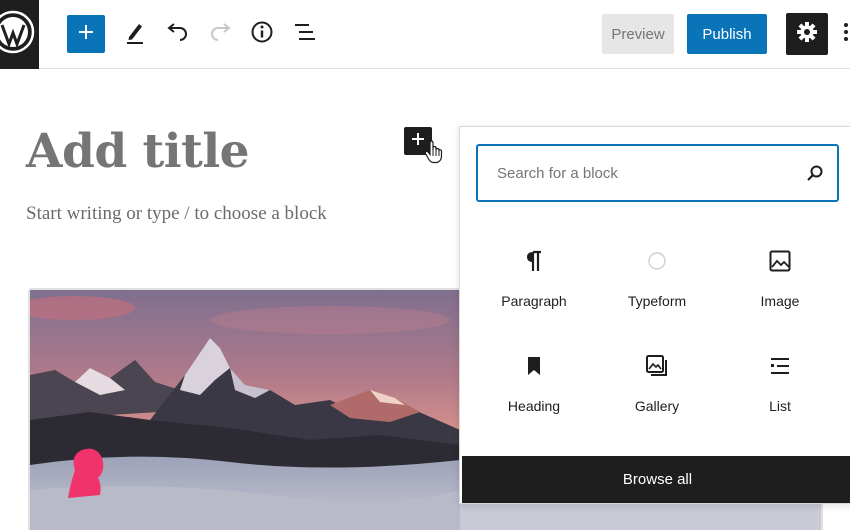 The image size is (850, 530). Describe the element at coordinates (657, 406) in the screenshot. I see `block-item-label: Gallery` at that location.